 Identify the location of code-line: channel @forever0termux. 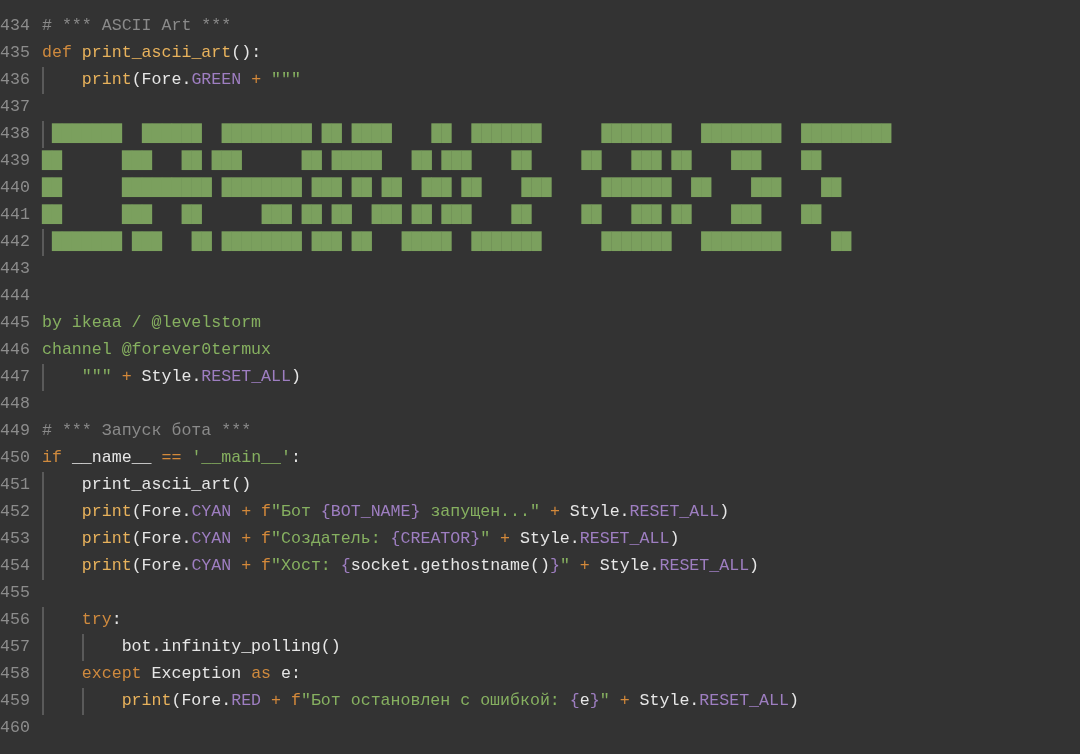
(157, 350).